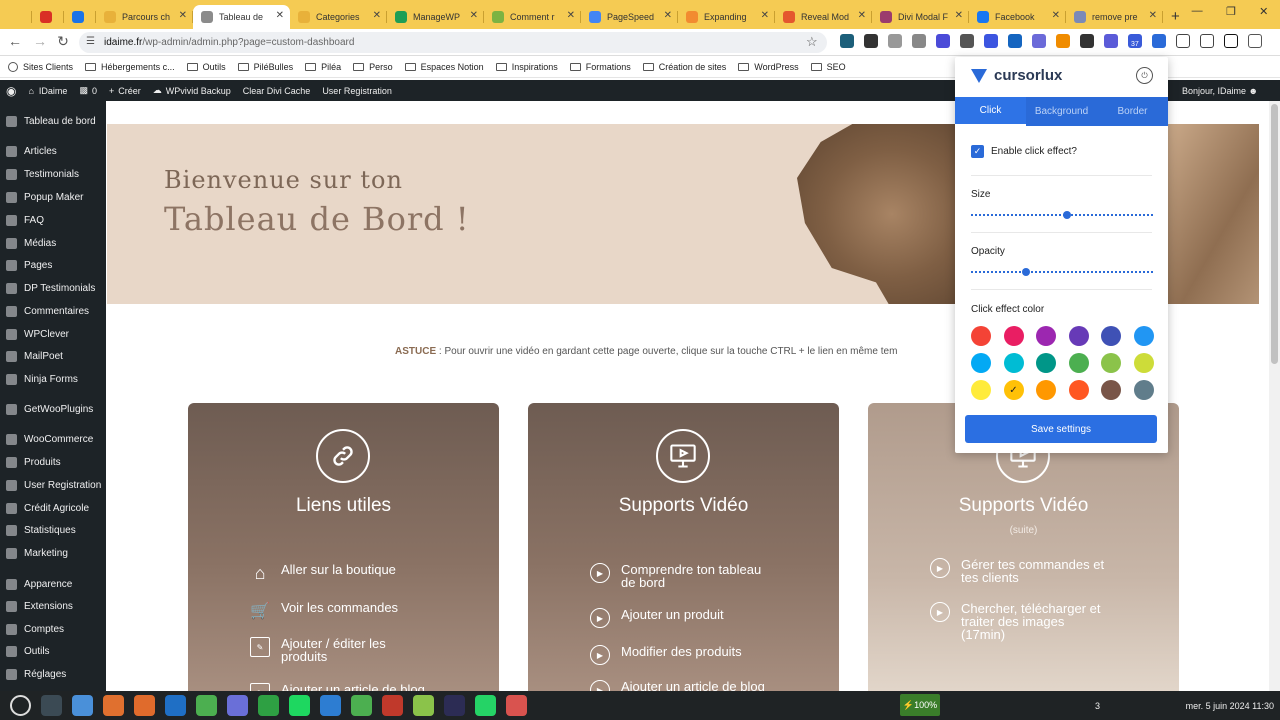 This screenshot has height=720, width=1280. I want to click on save-settings-button: Save settings, so click(1061, 429).